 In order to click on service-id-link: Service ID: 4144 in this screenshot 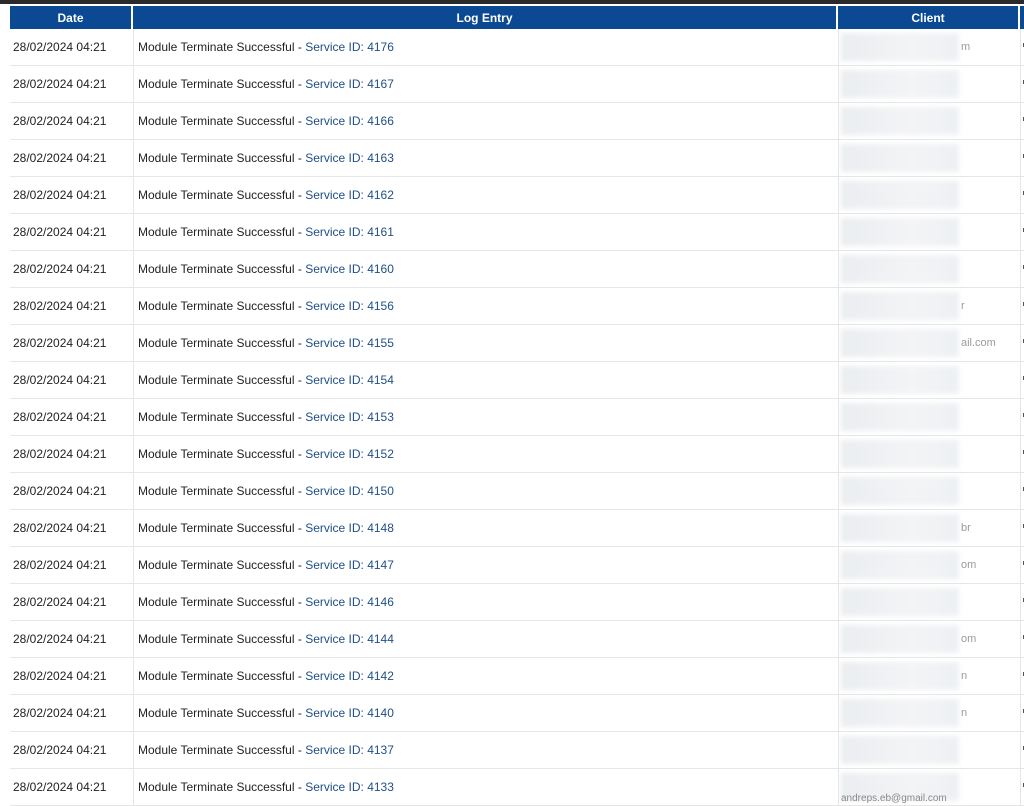, I will do `click(349, 639)`.